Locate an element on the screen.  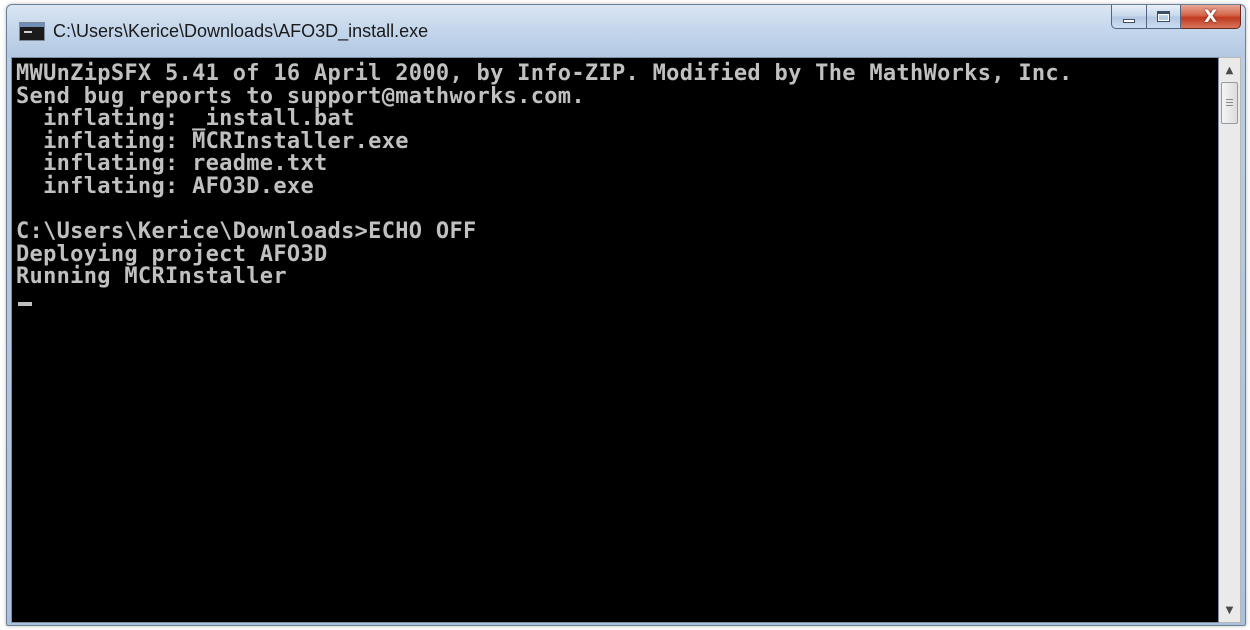
console-line: Running MCRInstaller is located at coordinates (151, 277).